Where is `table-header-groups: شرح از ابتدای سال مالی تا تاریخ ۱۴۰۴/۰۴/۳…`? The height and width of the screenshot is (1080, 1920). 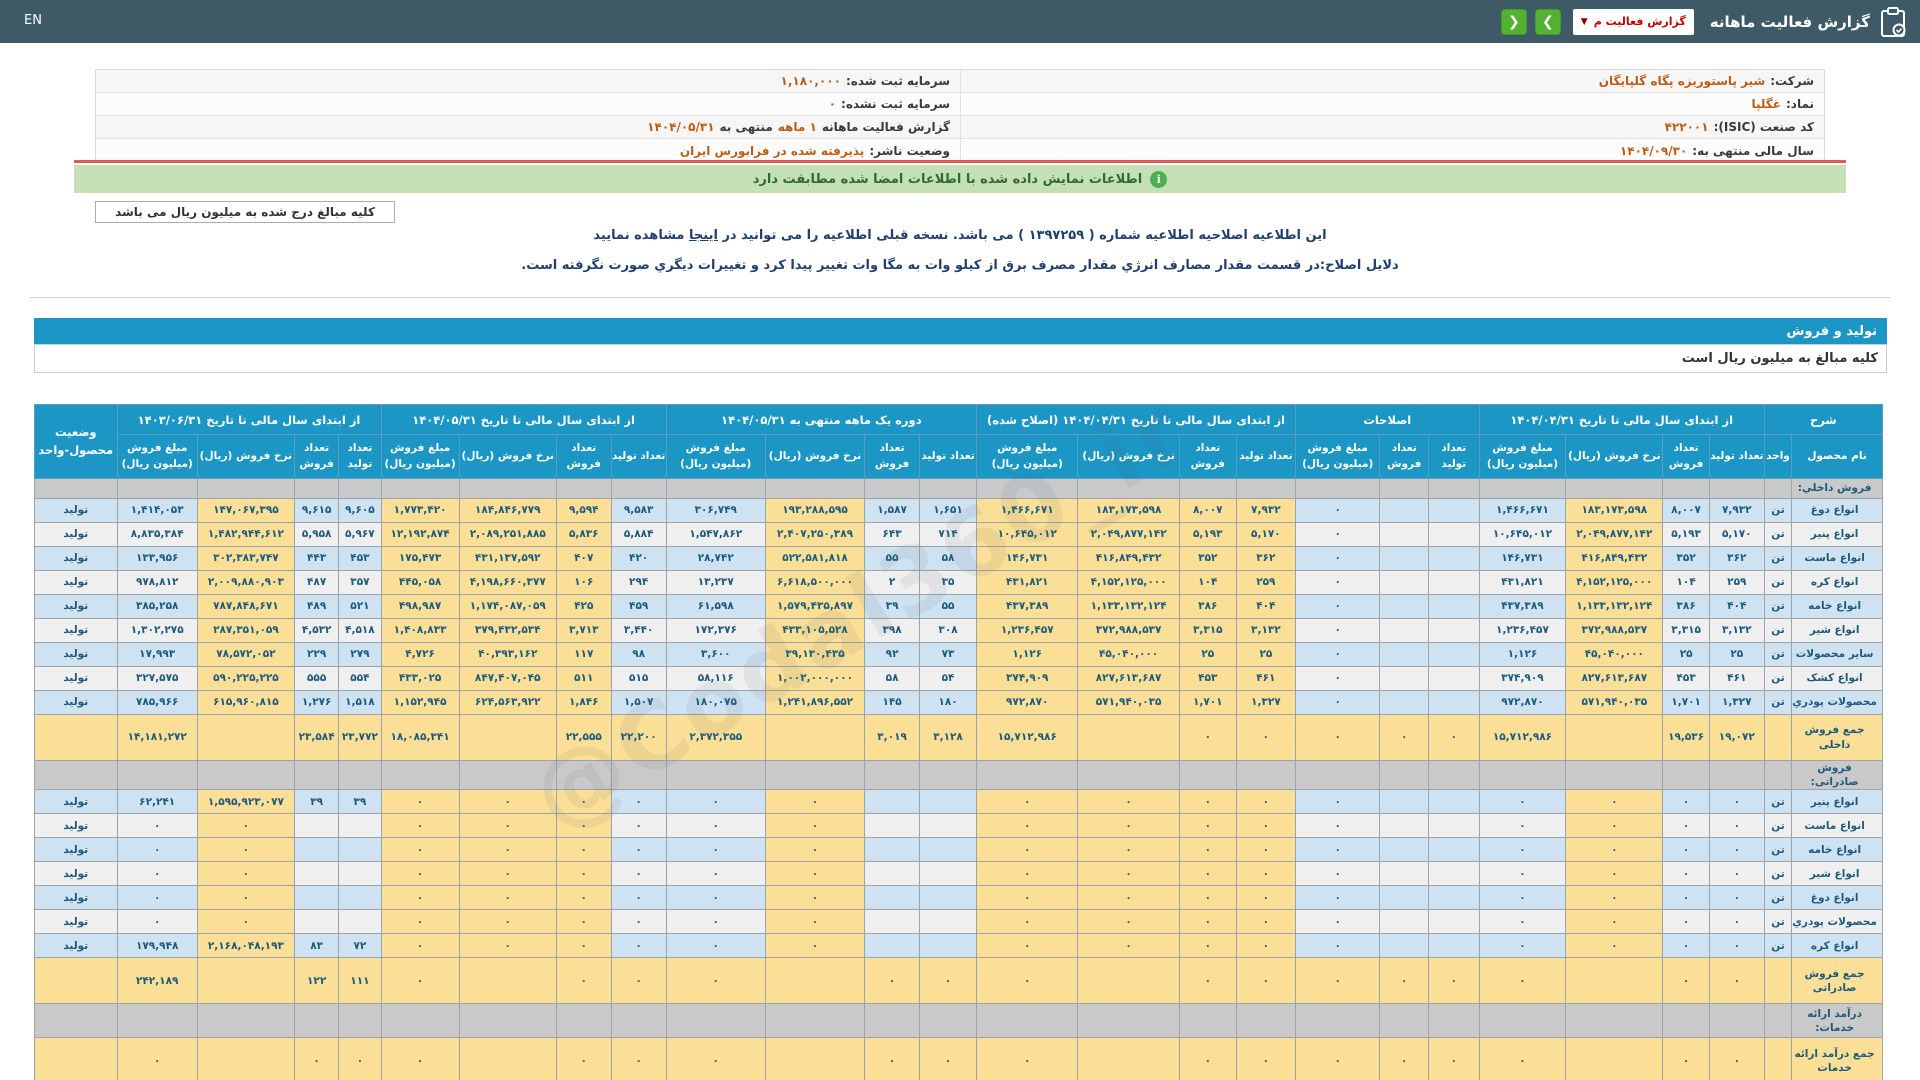
table-header-groups: شرح از ابتدای سال مالی تا تاریخ ۱۴۰۴/۰۴/۳… is located at coordinates (959, 441).